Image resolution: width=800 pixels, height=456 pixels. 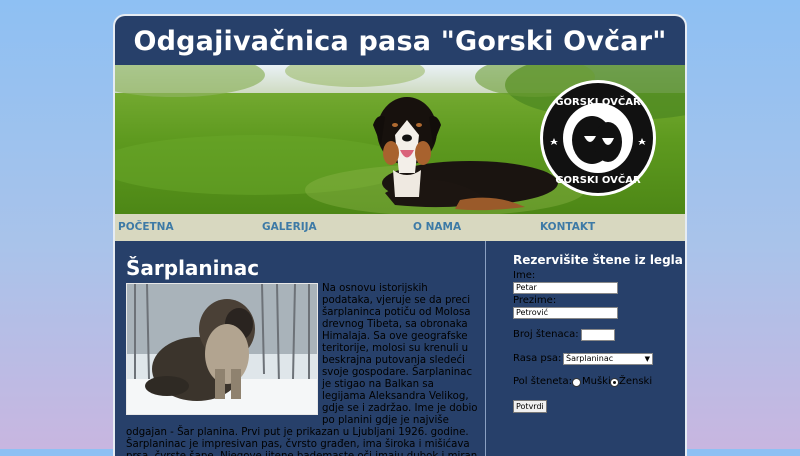 I want to click on column-divider, so click(x=485, y=348).